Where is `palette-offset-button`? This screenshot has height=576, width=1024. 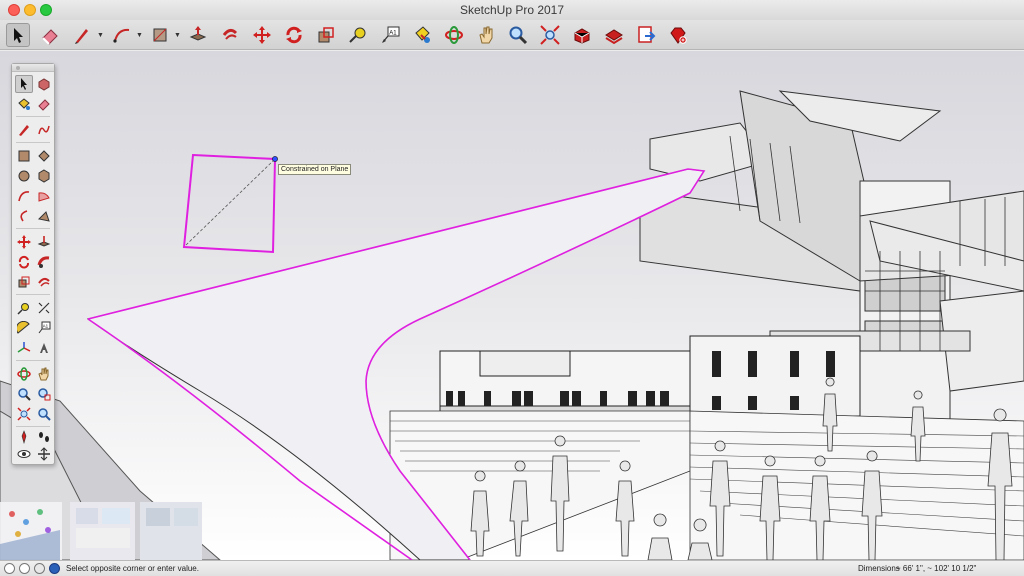 palette-offset-button is located at coordinates (44, 282).